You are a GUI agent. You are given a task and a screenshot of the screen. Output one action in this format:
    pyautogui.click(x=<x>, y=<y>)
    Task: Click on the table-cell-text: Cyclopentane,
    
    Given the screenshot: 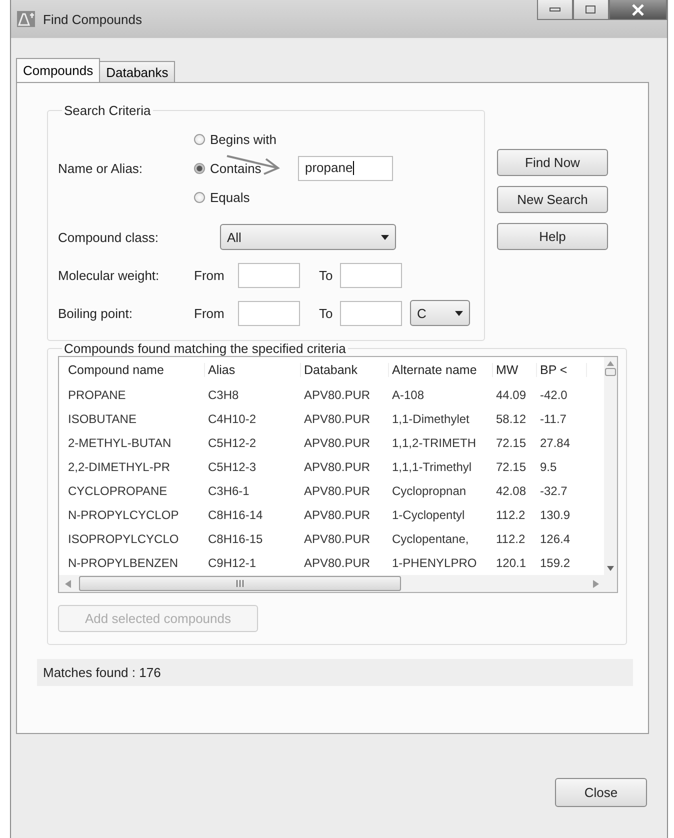 What is the action you would take?
    pyautogui.click(x=430, y=539)
    